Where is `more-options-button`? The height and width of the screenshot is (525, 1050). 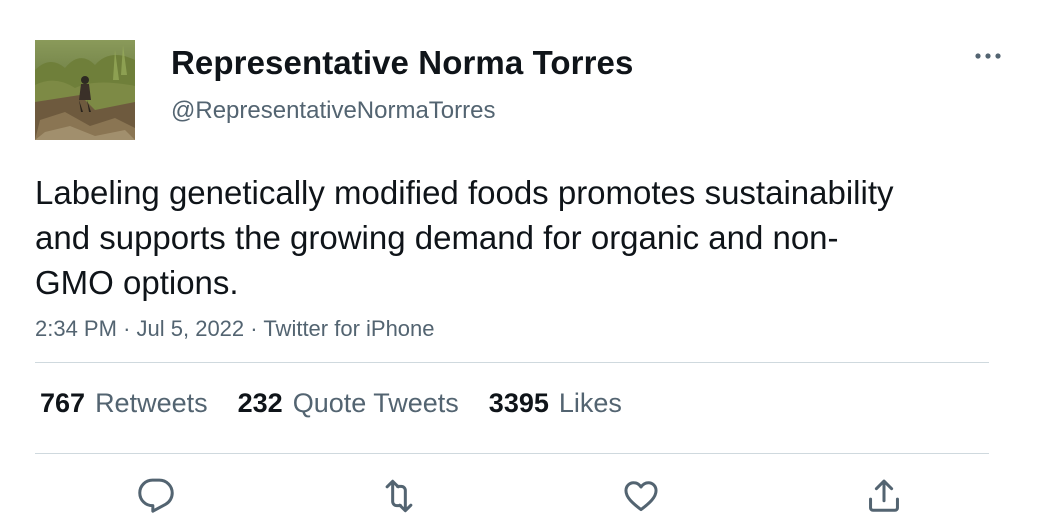
more-options-button is located at coordinates (988, 56).